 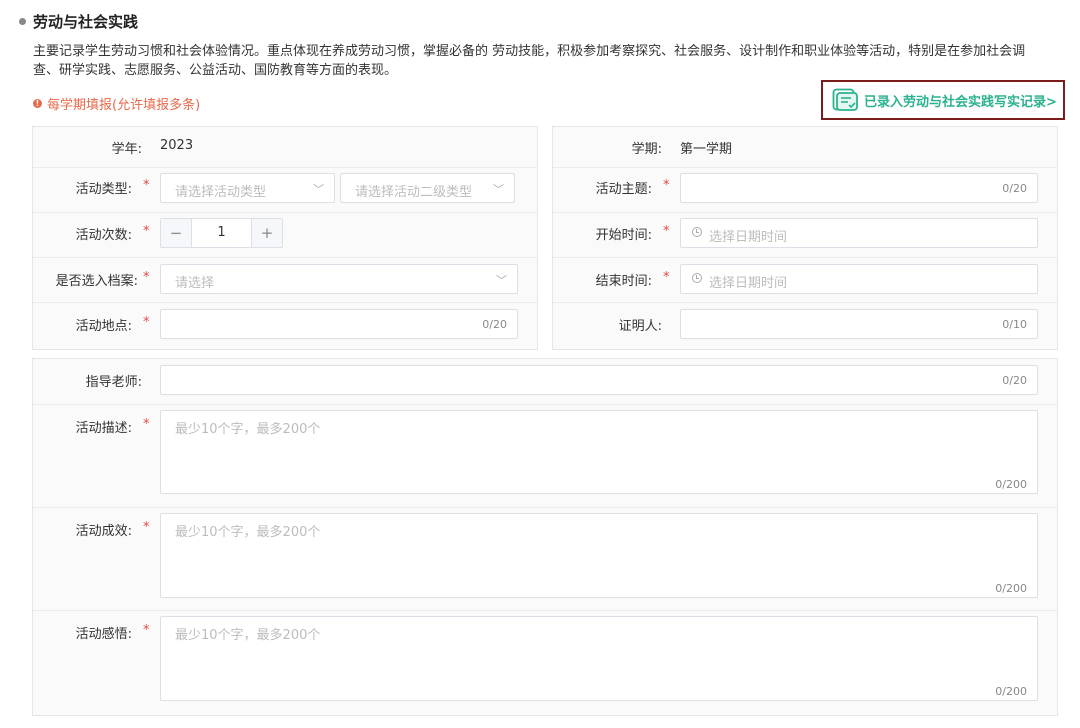 What do you see at coordinates (339, 279) in the screenshot?
I see `archive-select: 请选择 ﹀` at bounding box center [339, 279].